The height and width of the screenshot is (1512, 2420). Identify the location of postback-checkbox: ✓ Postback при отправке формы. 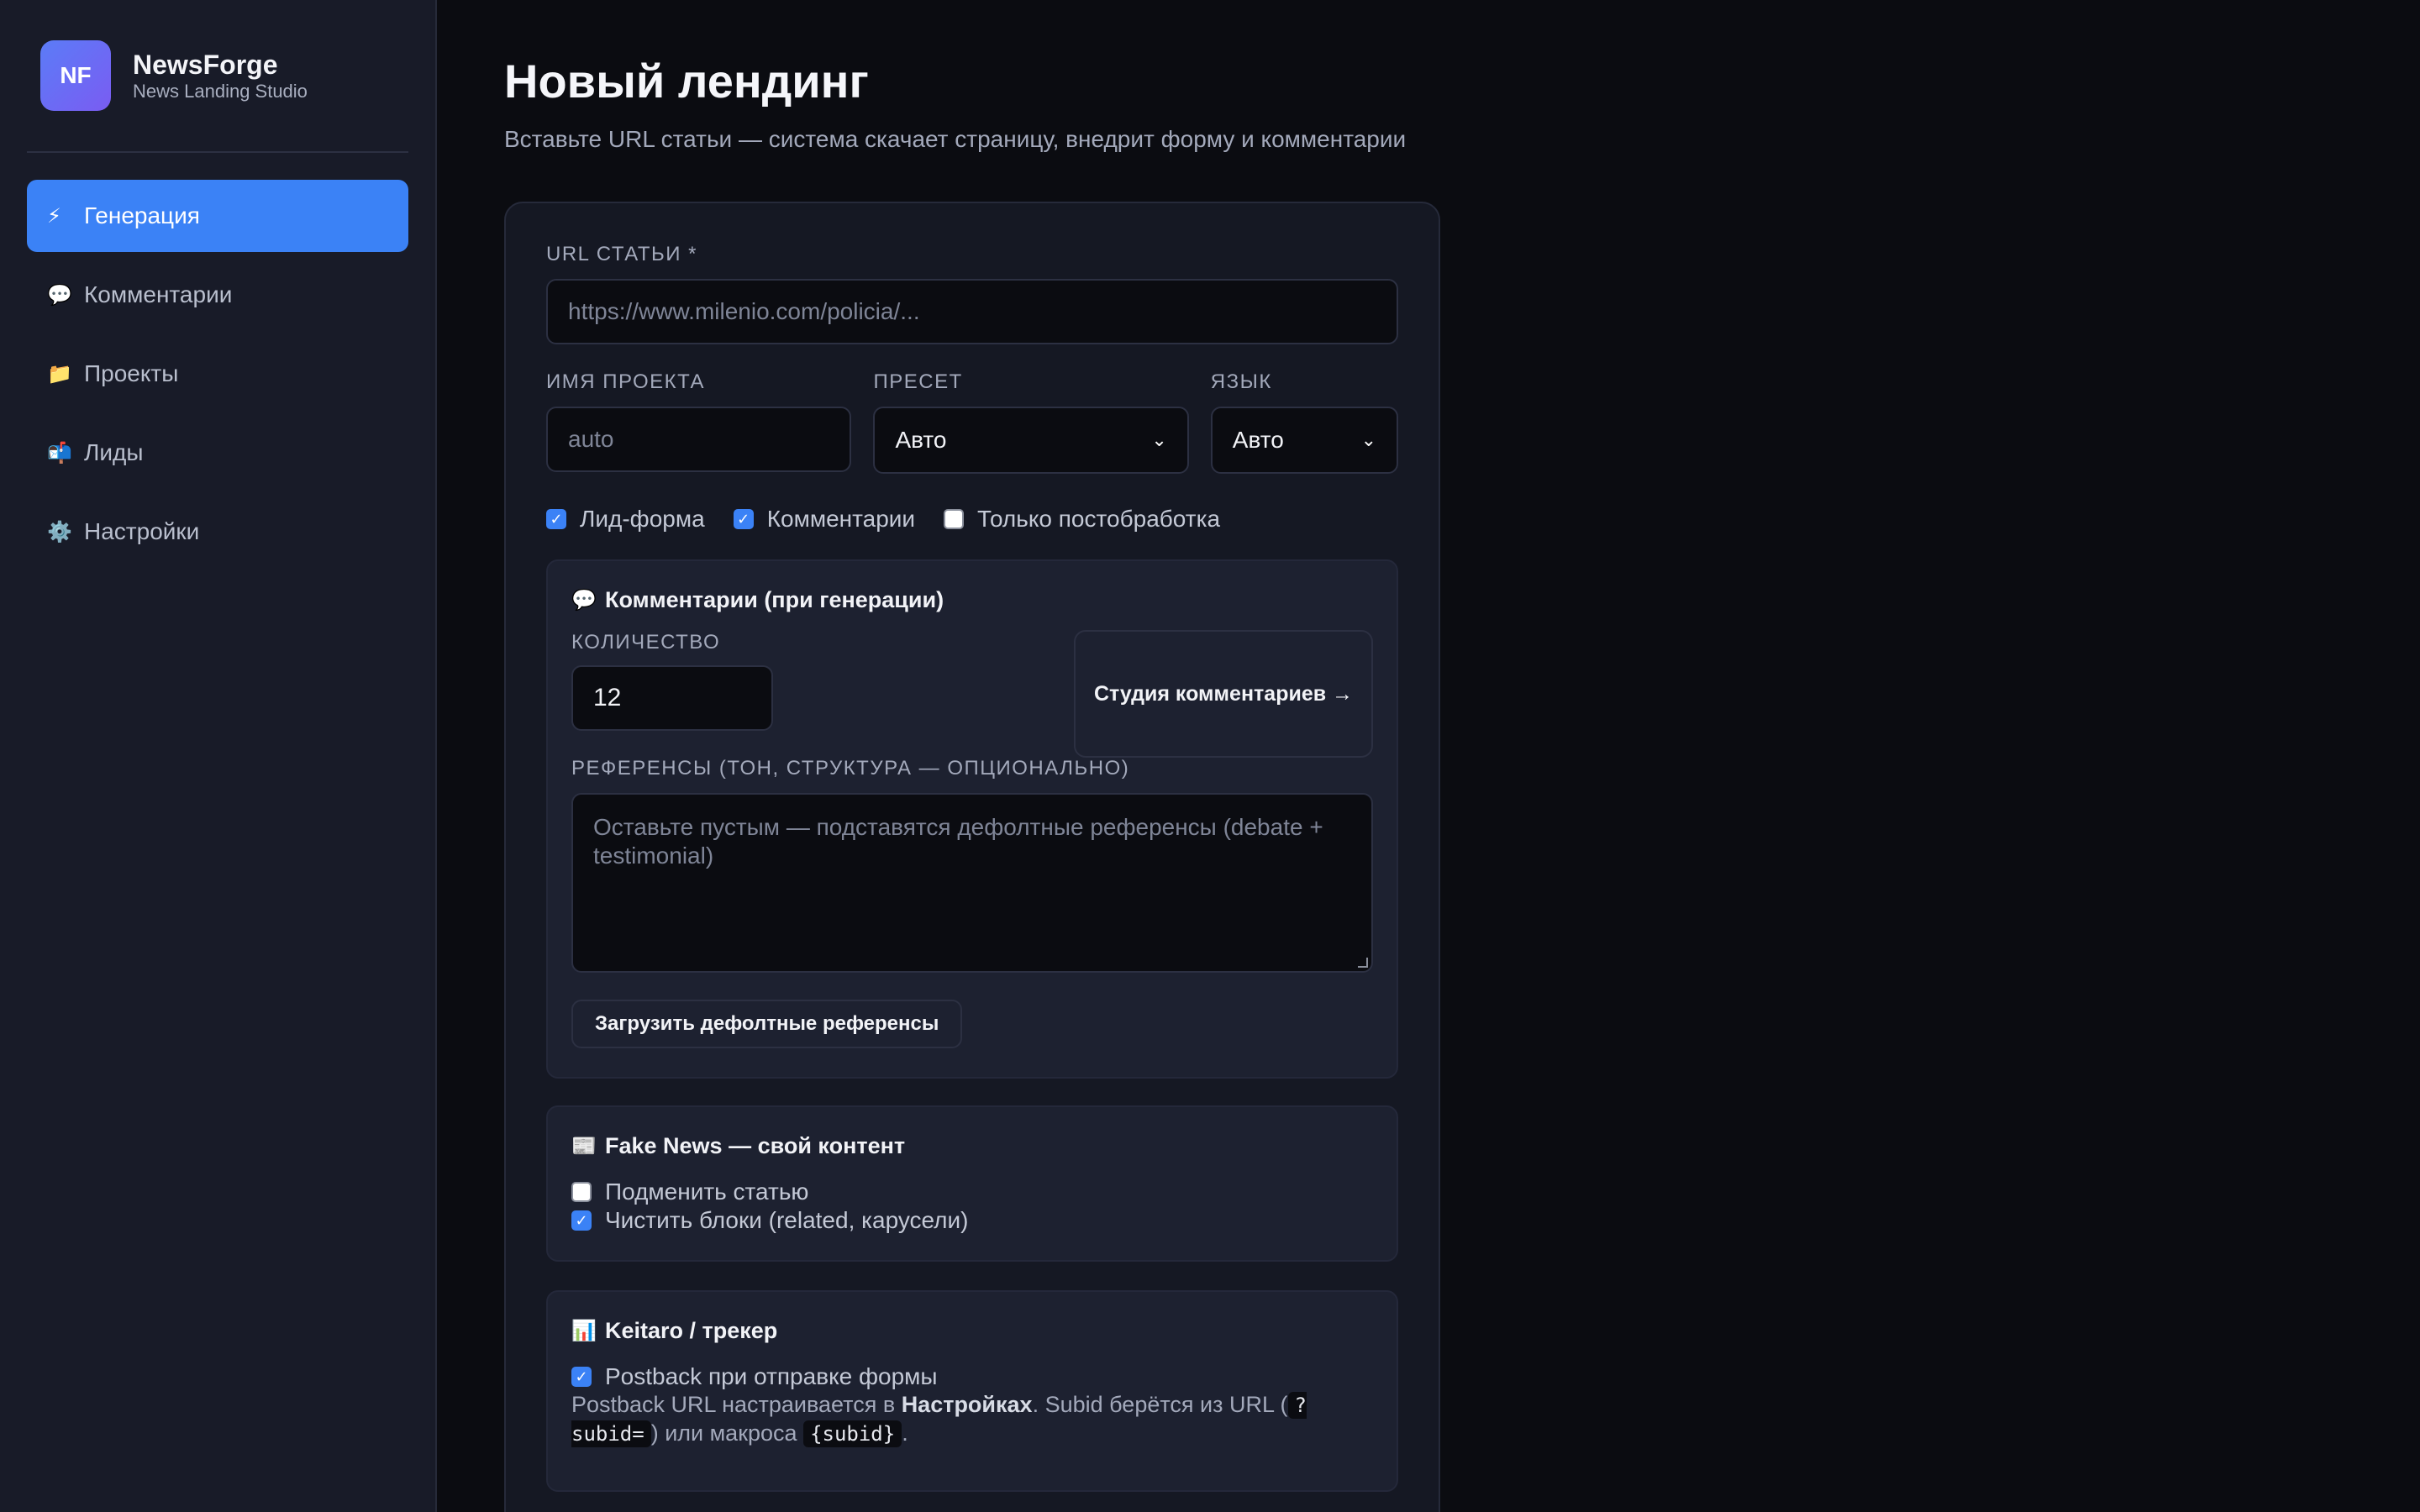
(972, 1376).